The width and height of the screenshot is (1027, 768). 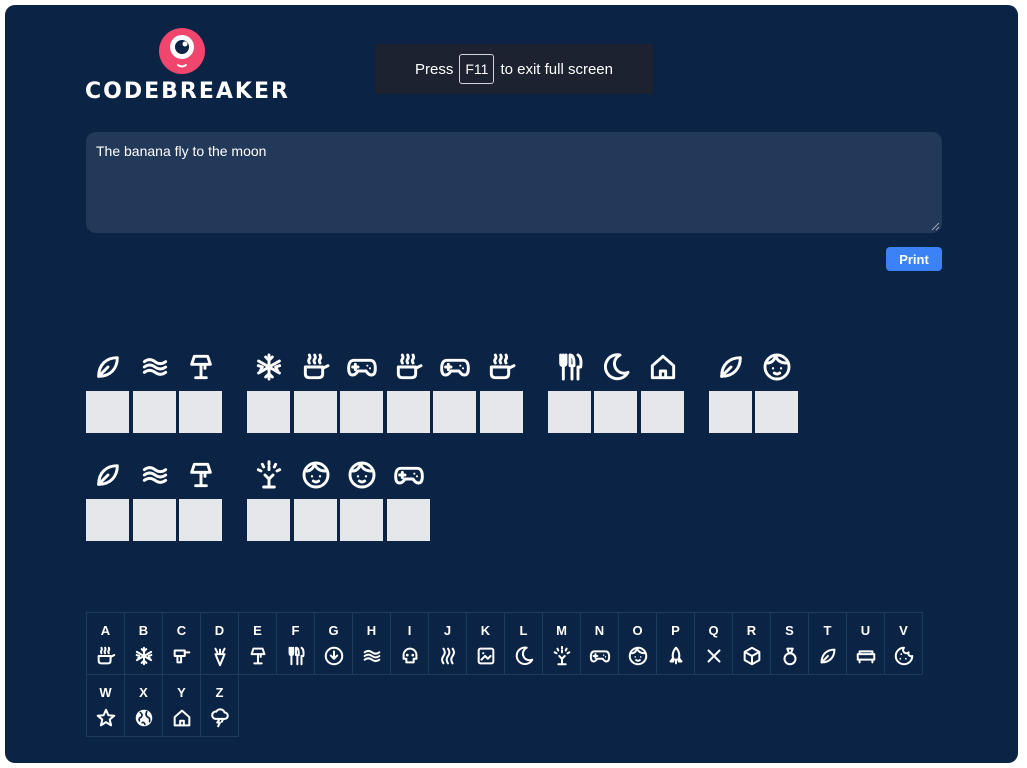 I want to click on key-entry: P, so click(x=675, y=643).